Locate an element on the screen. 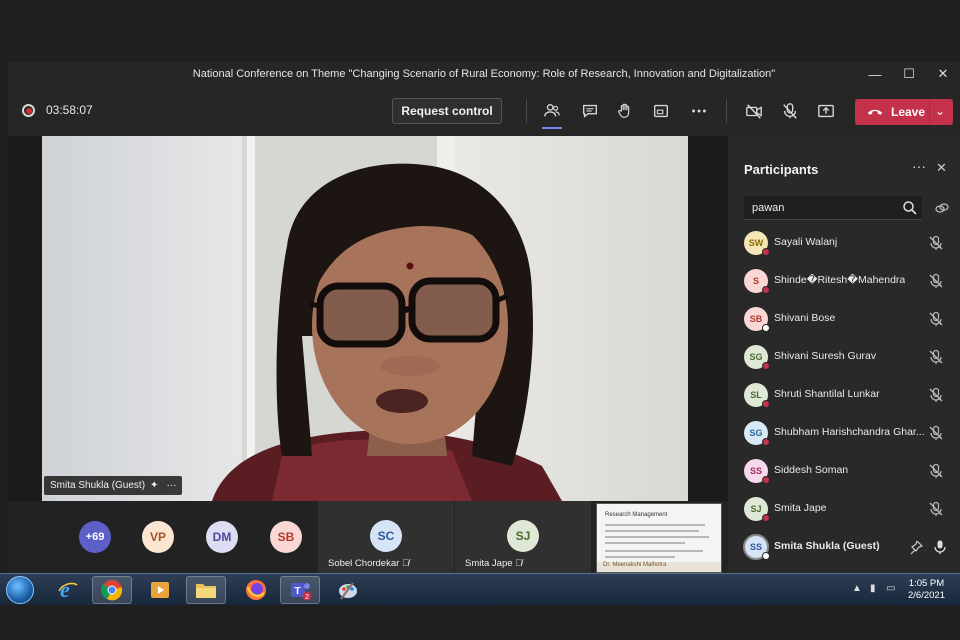 This screenshot has height=640, width=960. leave-divider is located at coordinates (929, 112).